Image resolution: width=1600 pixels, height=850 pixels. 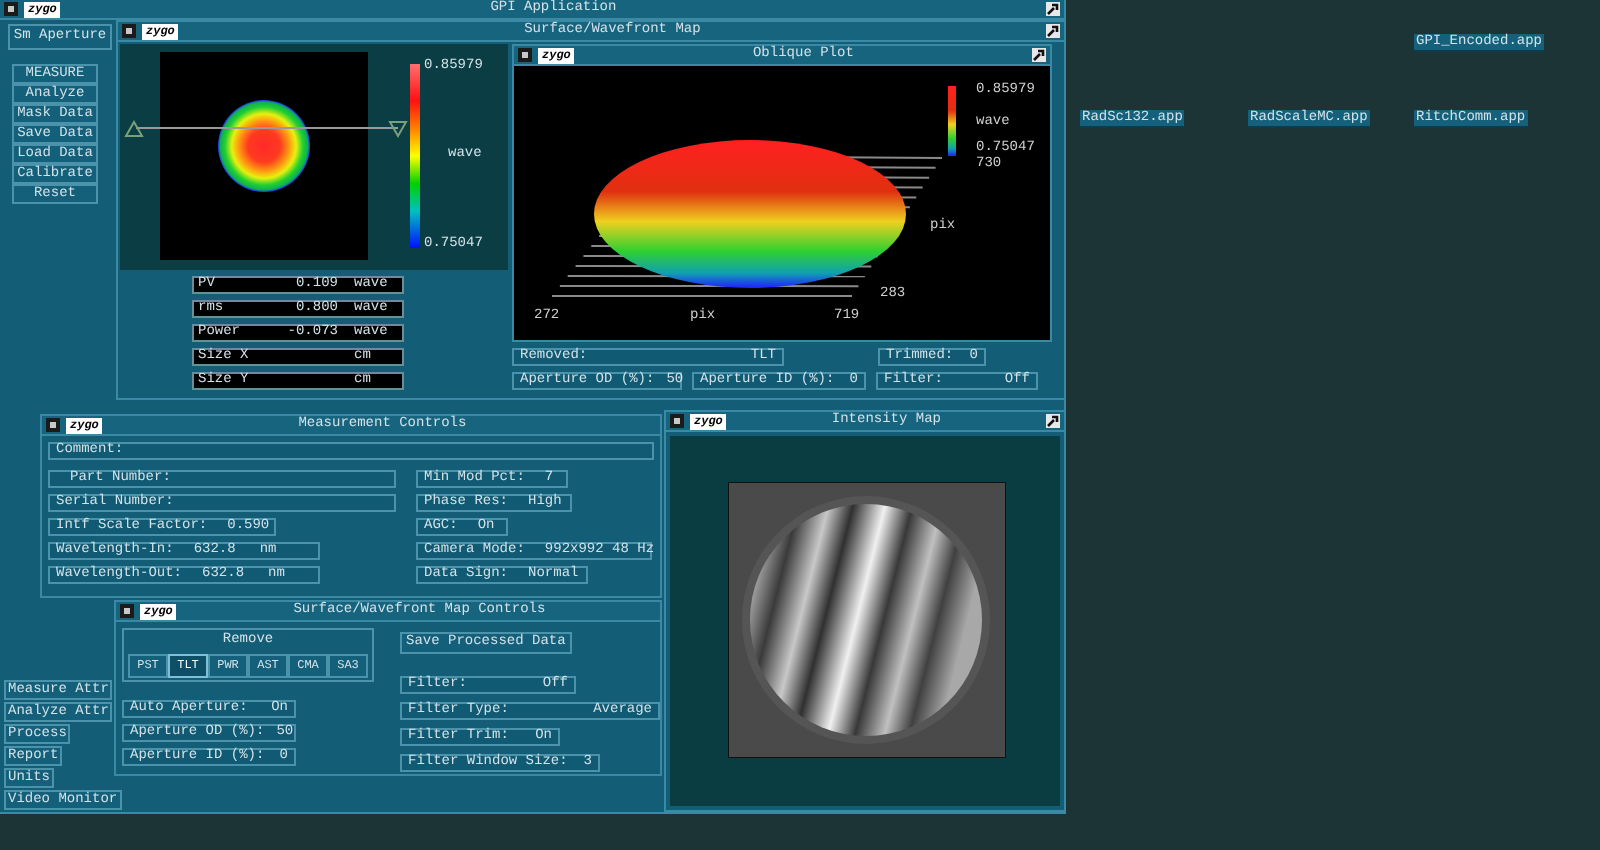 I want to click on color-scale-bar, so click(x=952, y=121).